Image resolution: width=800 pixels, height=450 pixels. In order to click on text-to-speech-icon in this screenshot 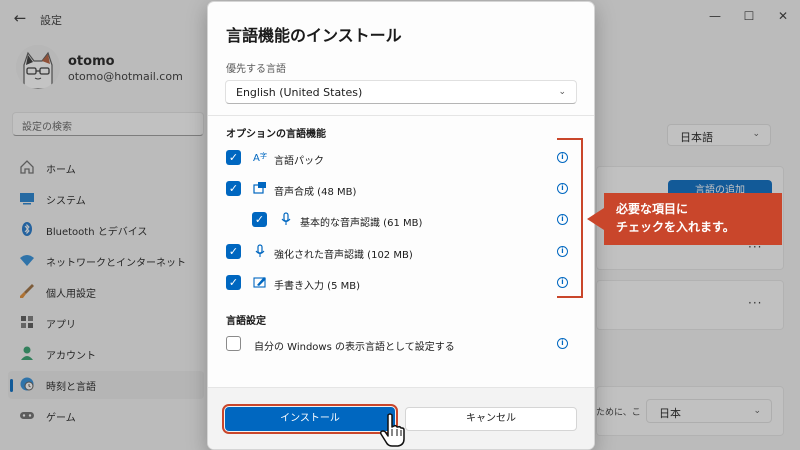, I will do `click(260, 188)`.